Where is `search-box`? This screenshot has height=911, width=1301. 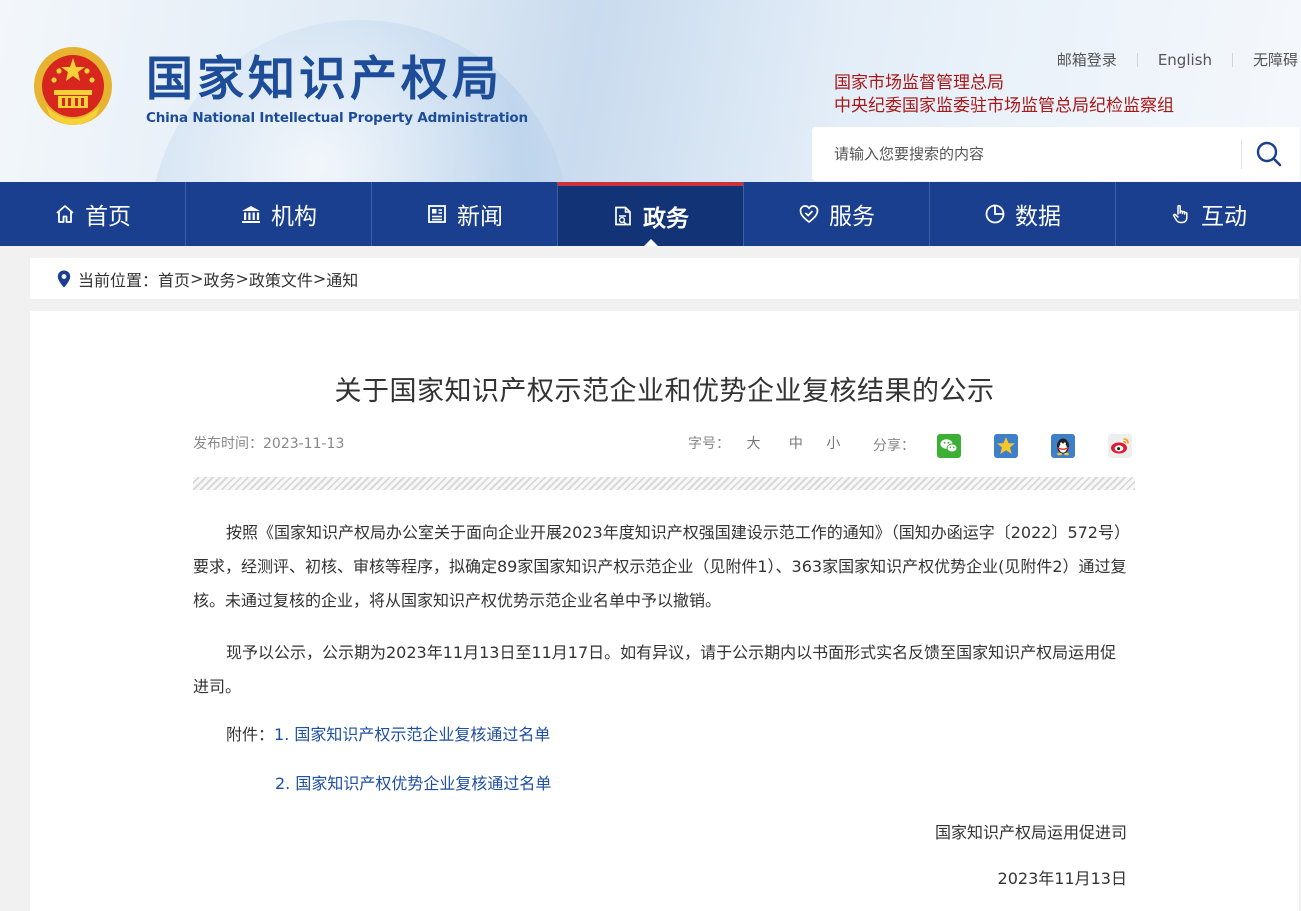
search-box is located at coordinates (1055, 154).